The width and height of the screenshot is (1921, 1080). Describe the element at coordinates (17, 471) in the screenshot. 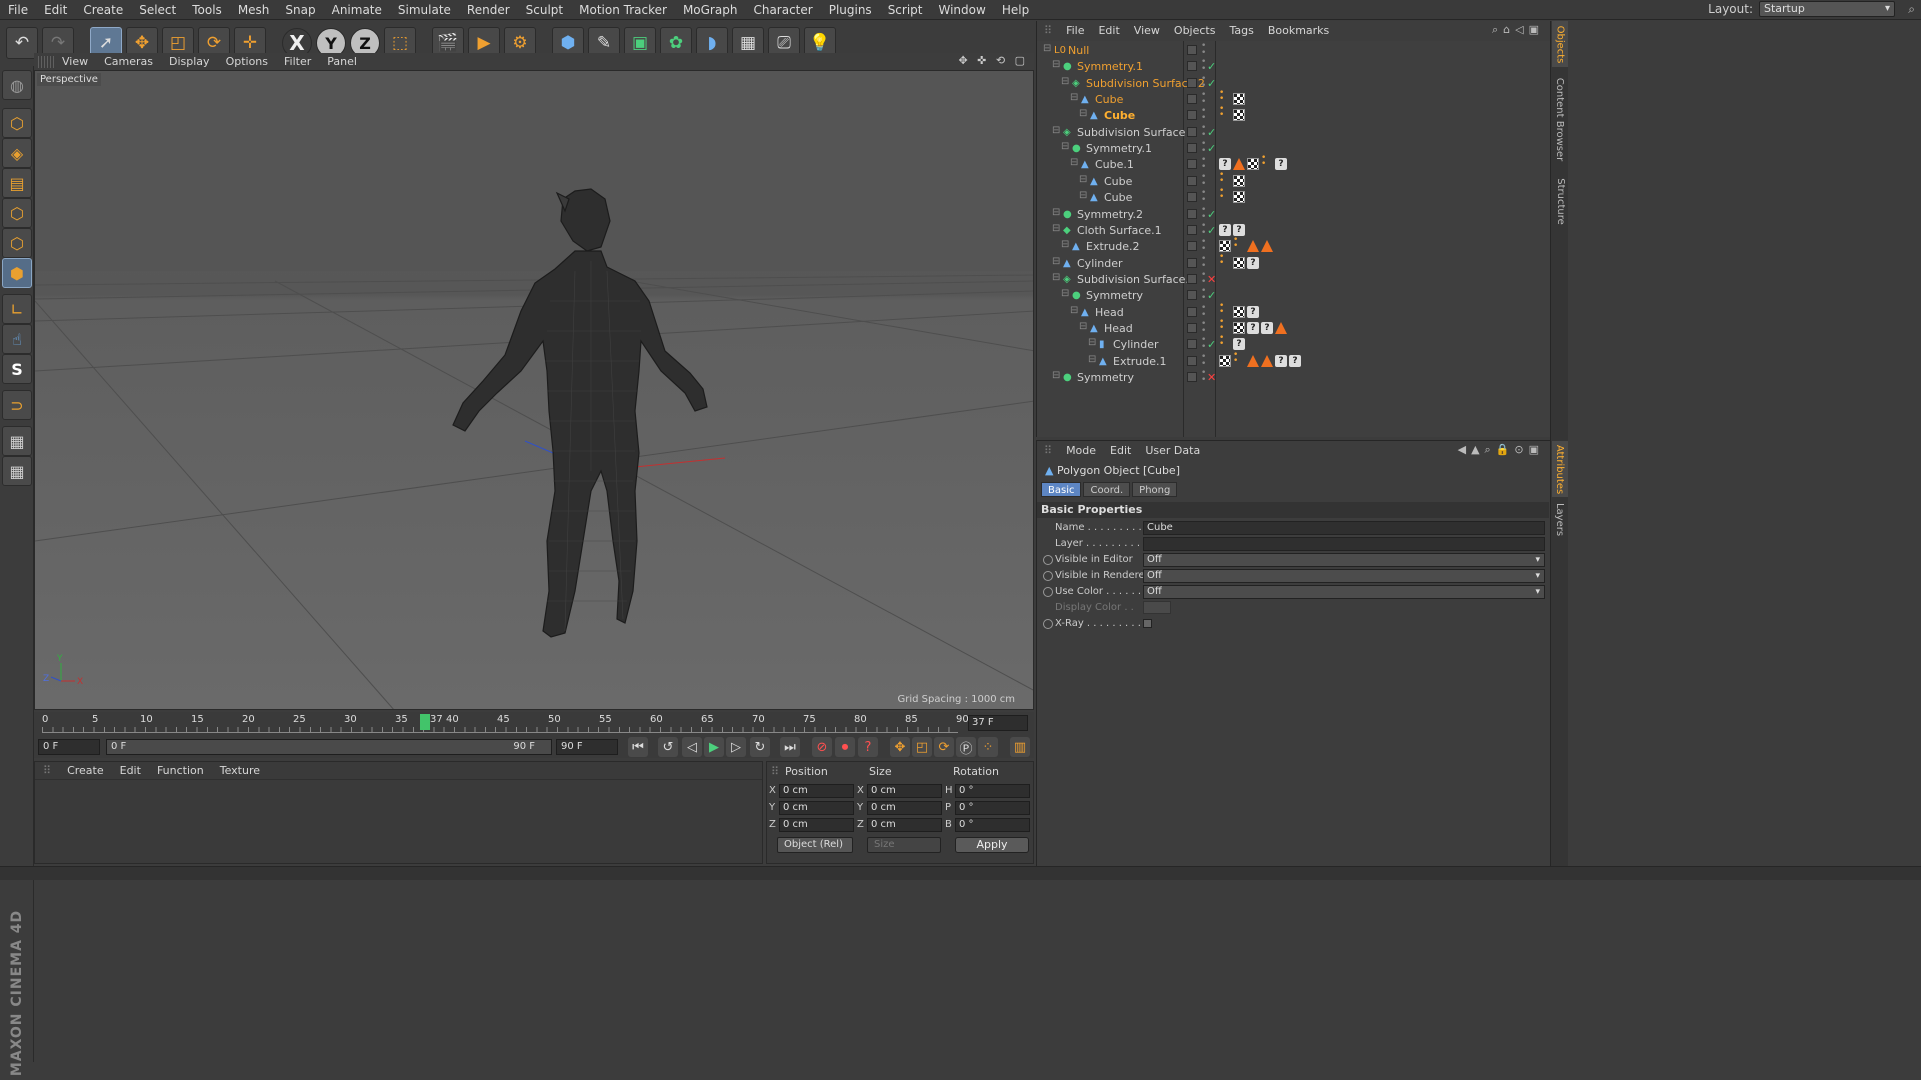

I see `locked-workplane-icon: ▦` at that location.